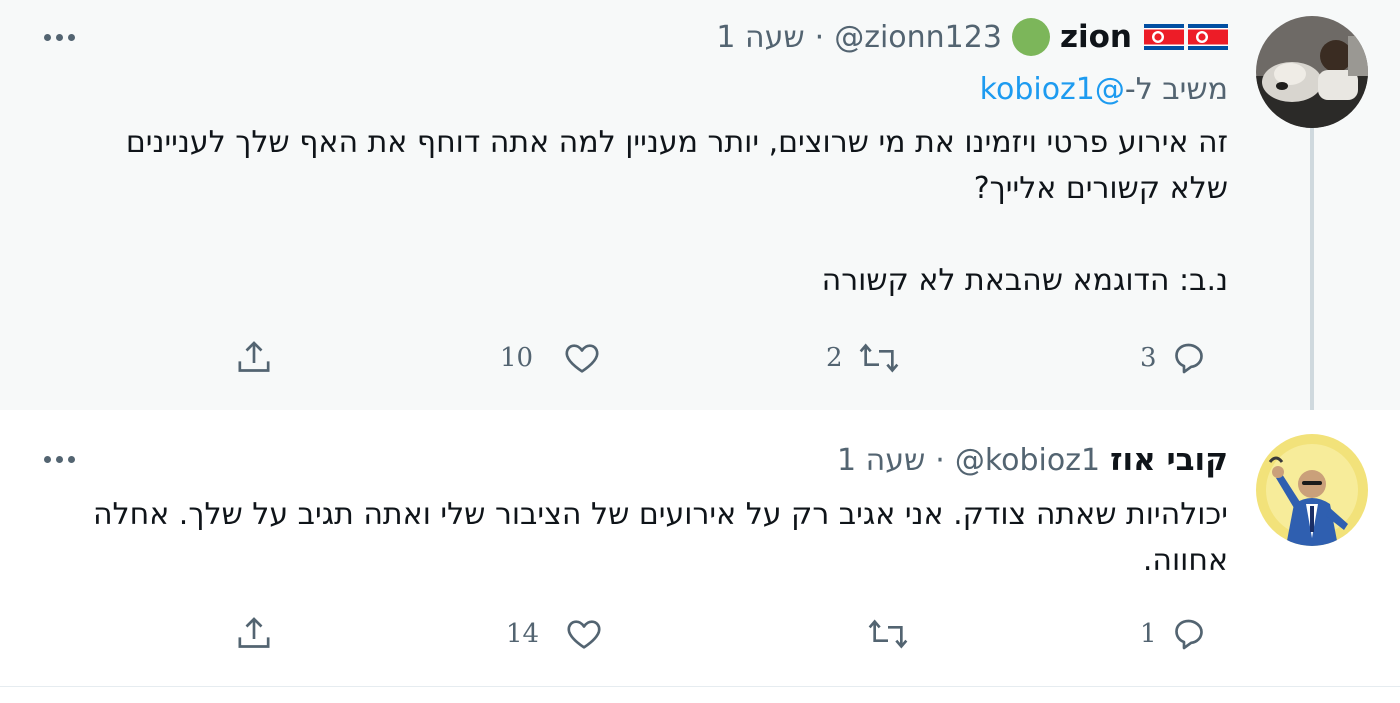 This screenshot has width=1400, height=703. What do you see at coordinates (1052, 89) in the screenshot?
I see `mention-link: @kobioz1` at bounding box center [1052, 89].